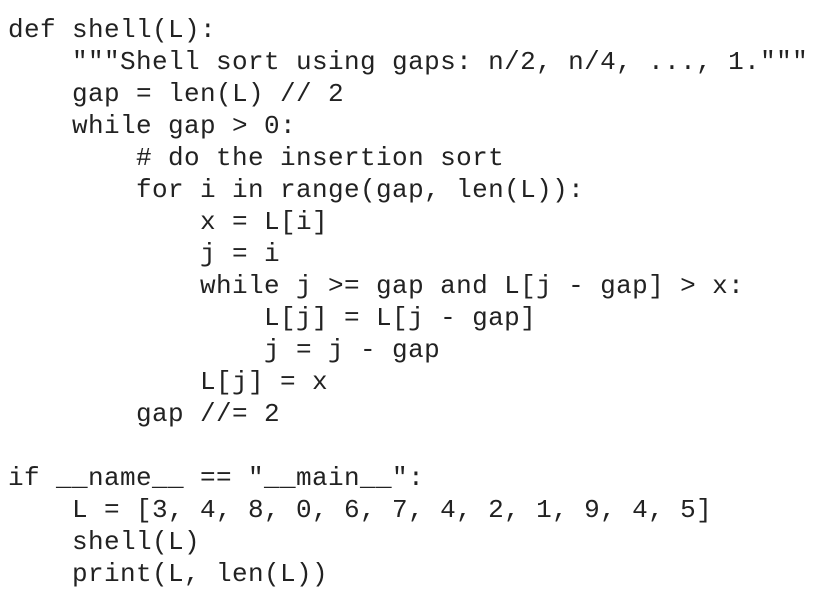 The width and height of the screenshot is (839, 608). I want to click on code-line-comment: # do the insertion sort, so click(256, 158).